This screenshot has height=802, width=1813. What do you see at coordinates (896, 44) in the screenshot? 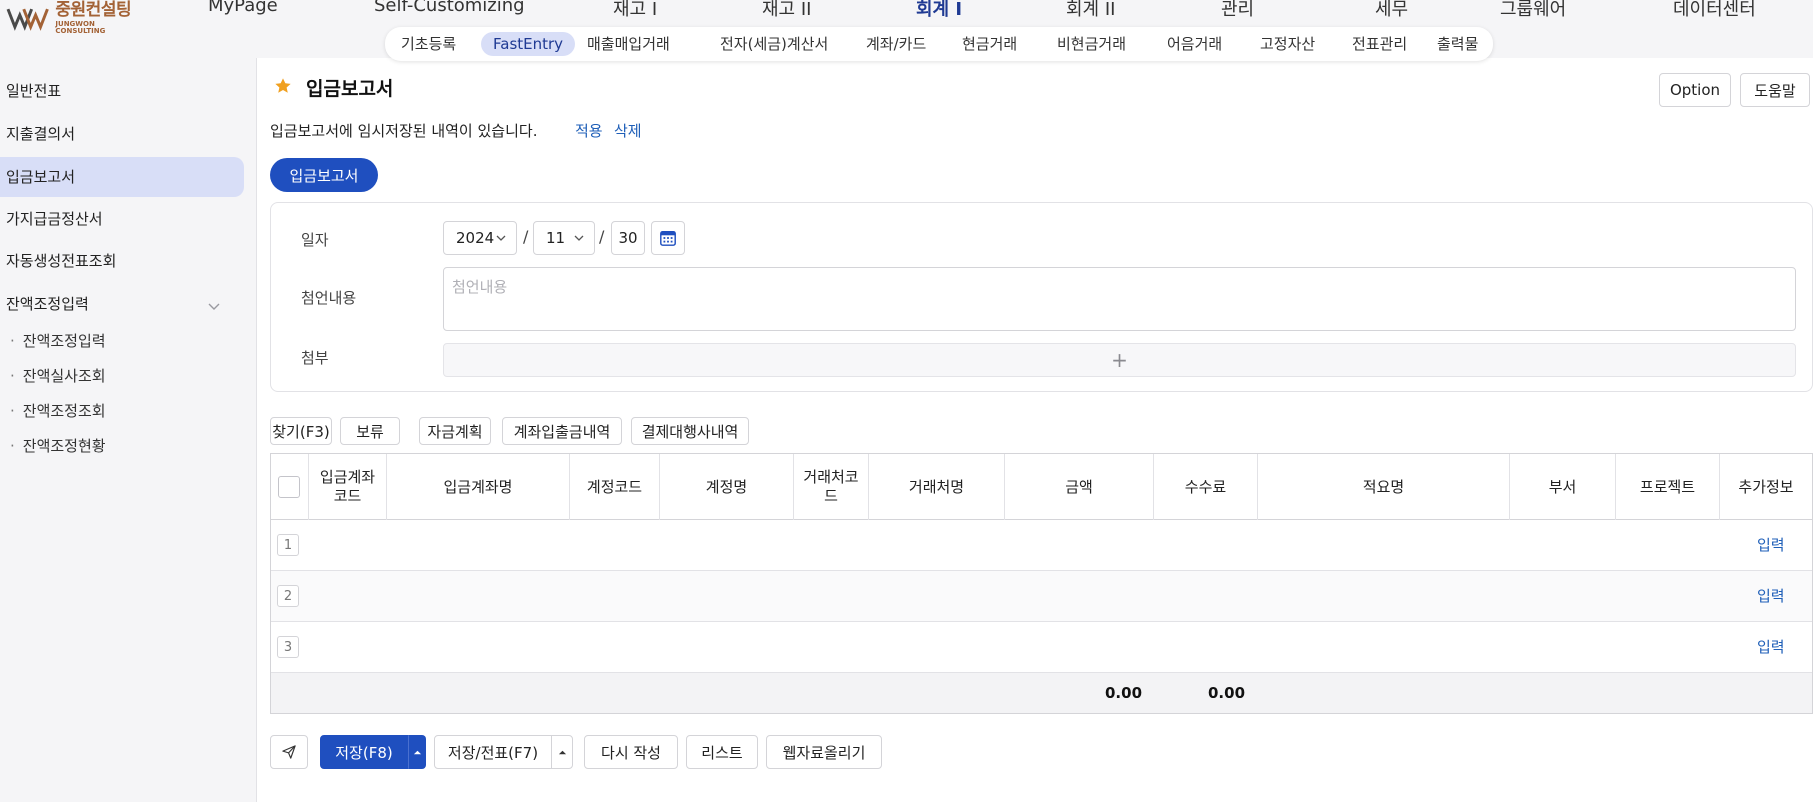
I see `sub-tab-account-card: 계좌/카드` at bounding box center [896, 44].